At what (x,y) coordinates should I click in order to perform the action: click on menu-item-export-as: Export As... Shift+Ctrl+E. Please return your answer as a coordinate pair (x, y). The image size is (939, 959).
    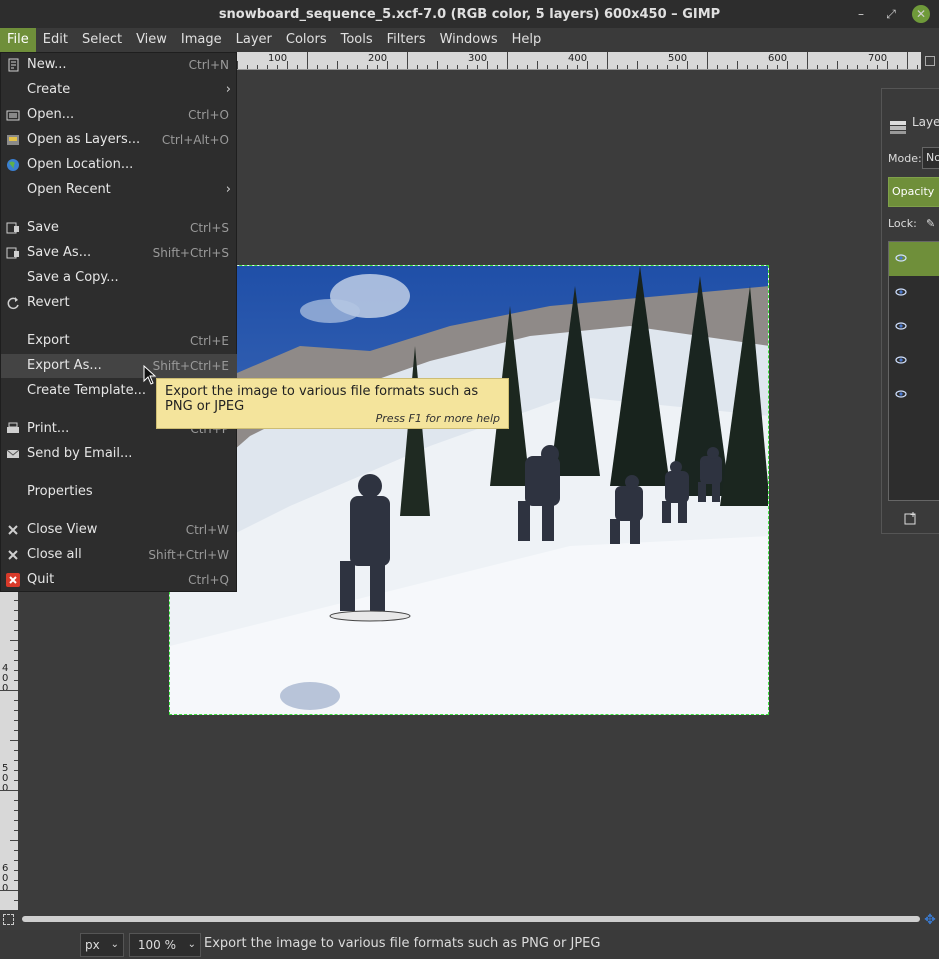
    Looking at the image, I should click on (119, 366).